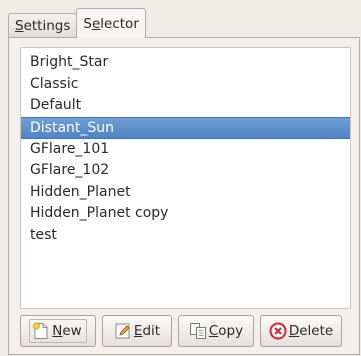 The image size is (361, 356). I want to click on tab-selector-label-end: lector, so click(119, 23).